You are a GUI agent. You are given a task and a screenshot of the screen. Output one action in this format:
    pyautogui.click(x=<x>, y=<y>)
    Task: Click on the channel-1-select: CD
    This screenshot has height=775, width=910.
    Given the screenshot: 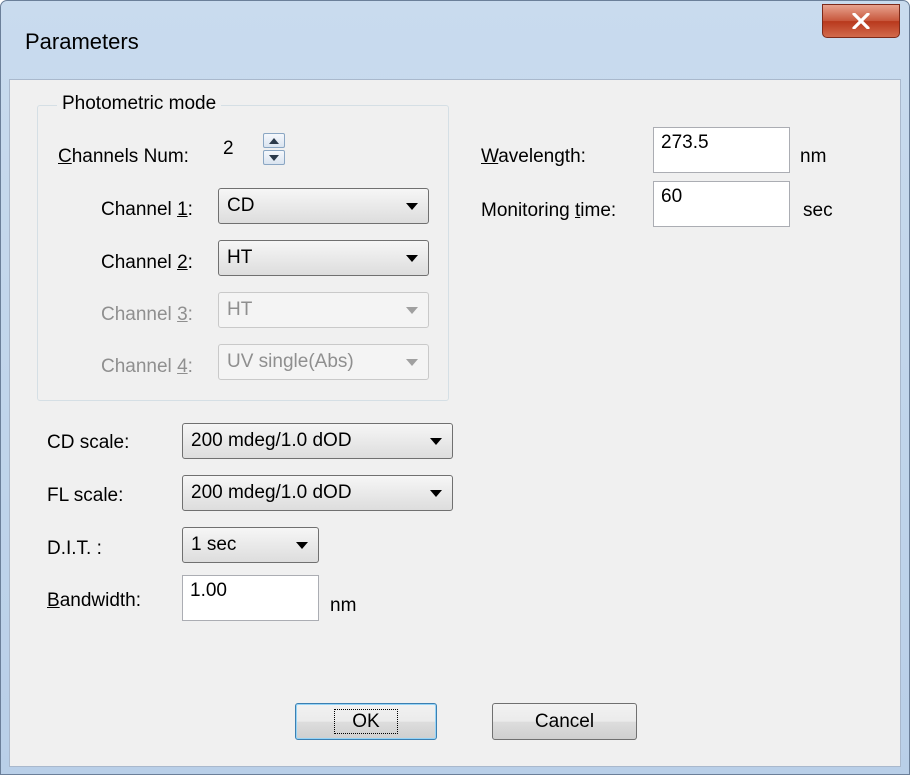 What is the action you would take?
    pyautogui.click(x=323, y=206)
    